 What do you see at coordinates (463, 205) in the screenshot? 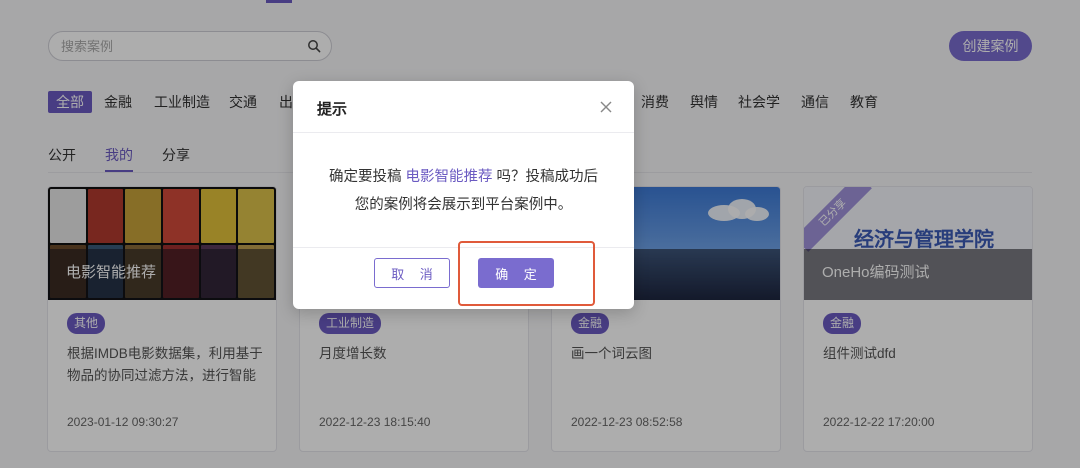
I see `message-line-2: 您的案例将会展示到平台案例中。` at bounding box center [463, 205].